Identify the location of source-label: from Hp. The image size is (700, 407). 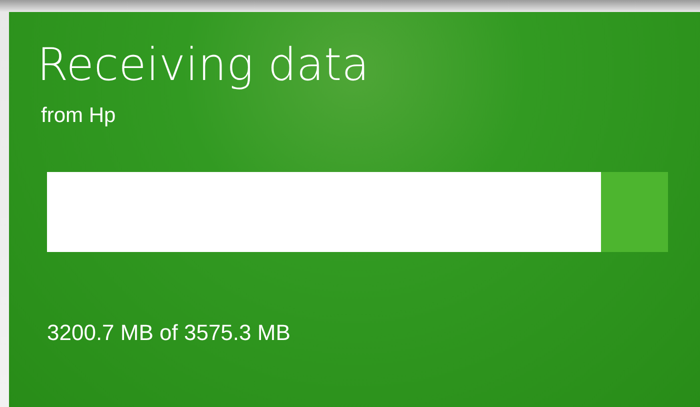
(78, 116).